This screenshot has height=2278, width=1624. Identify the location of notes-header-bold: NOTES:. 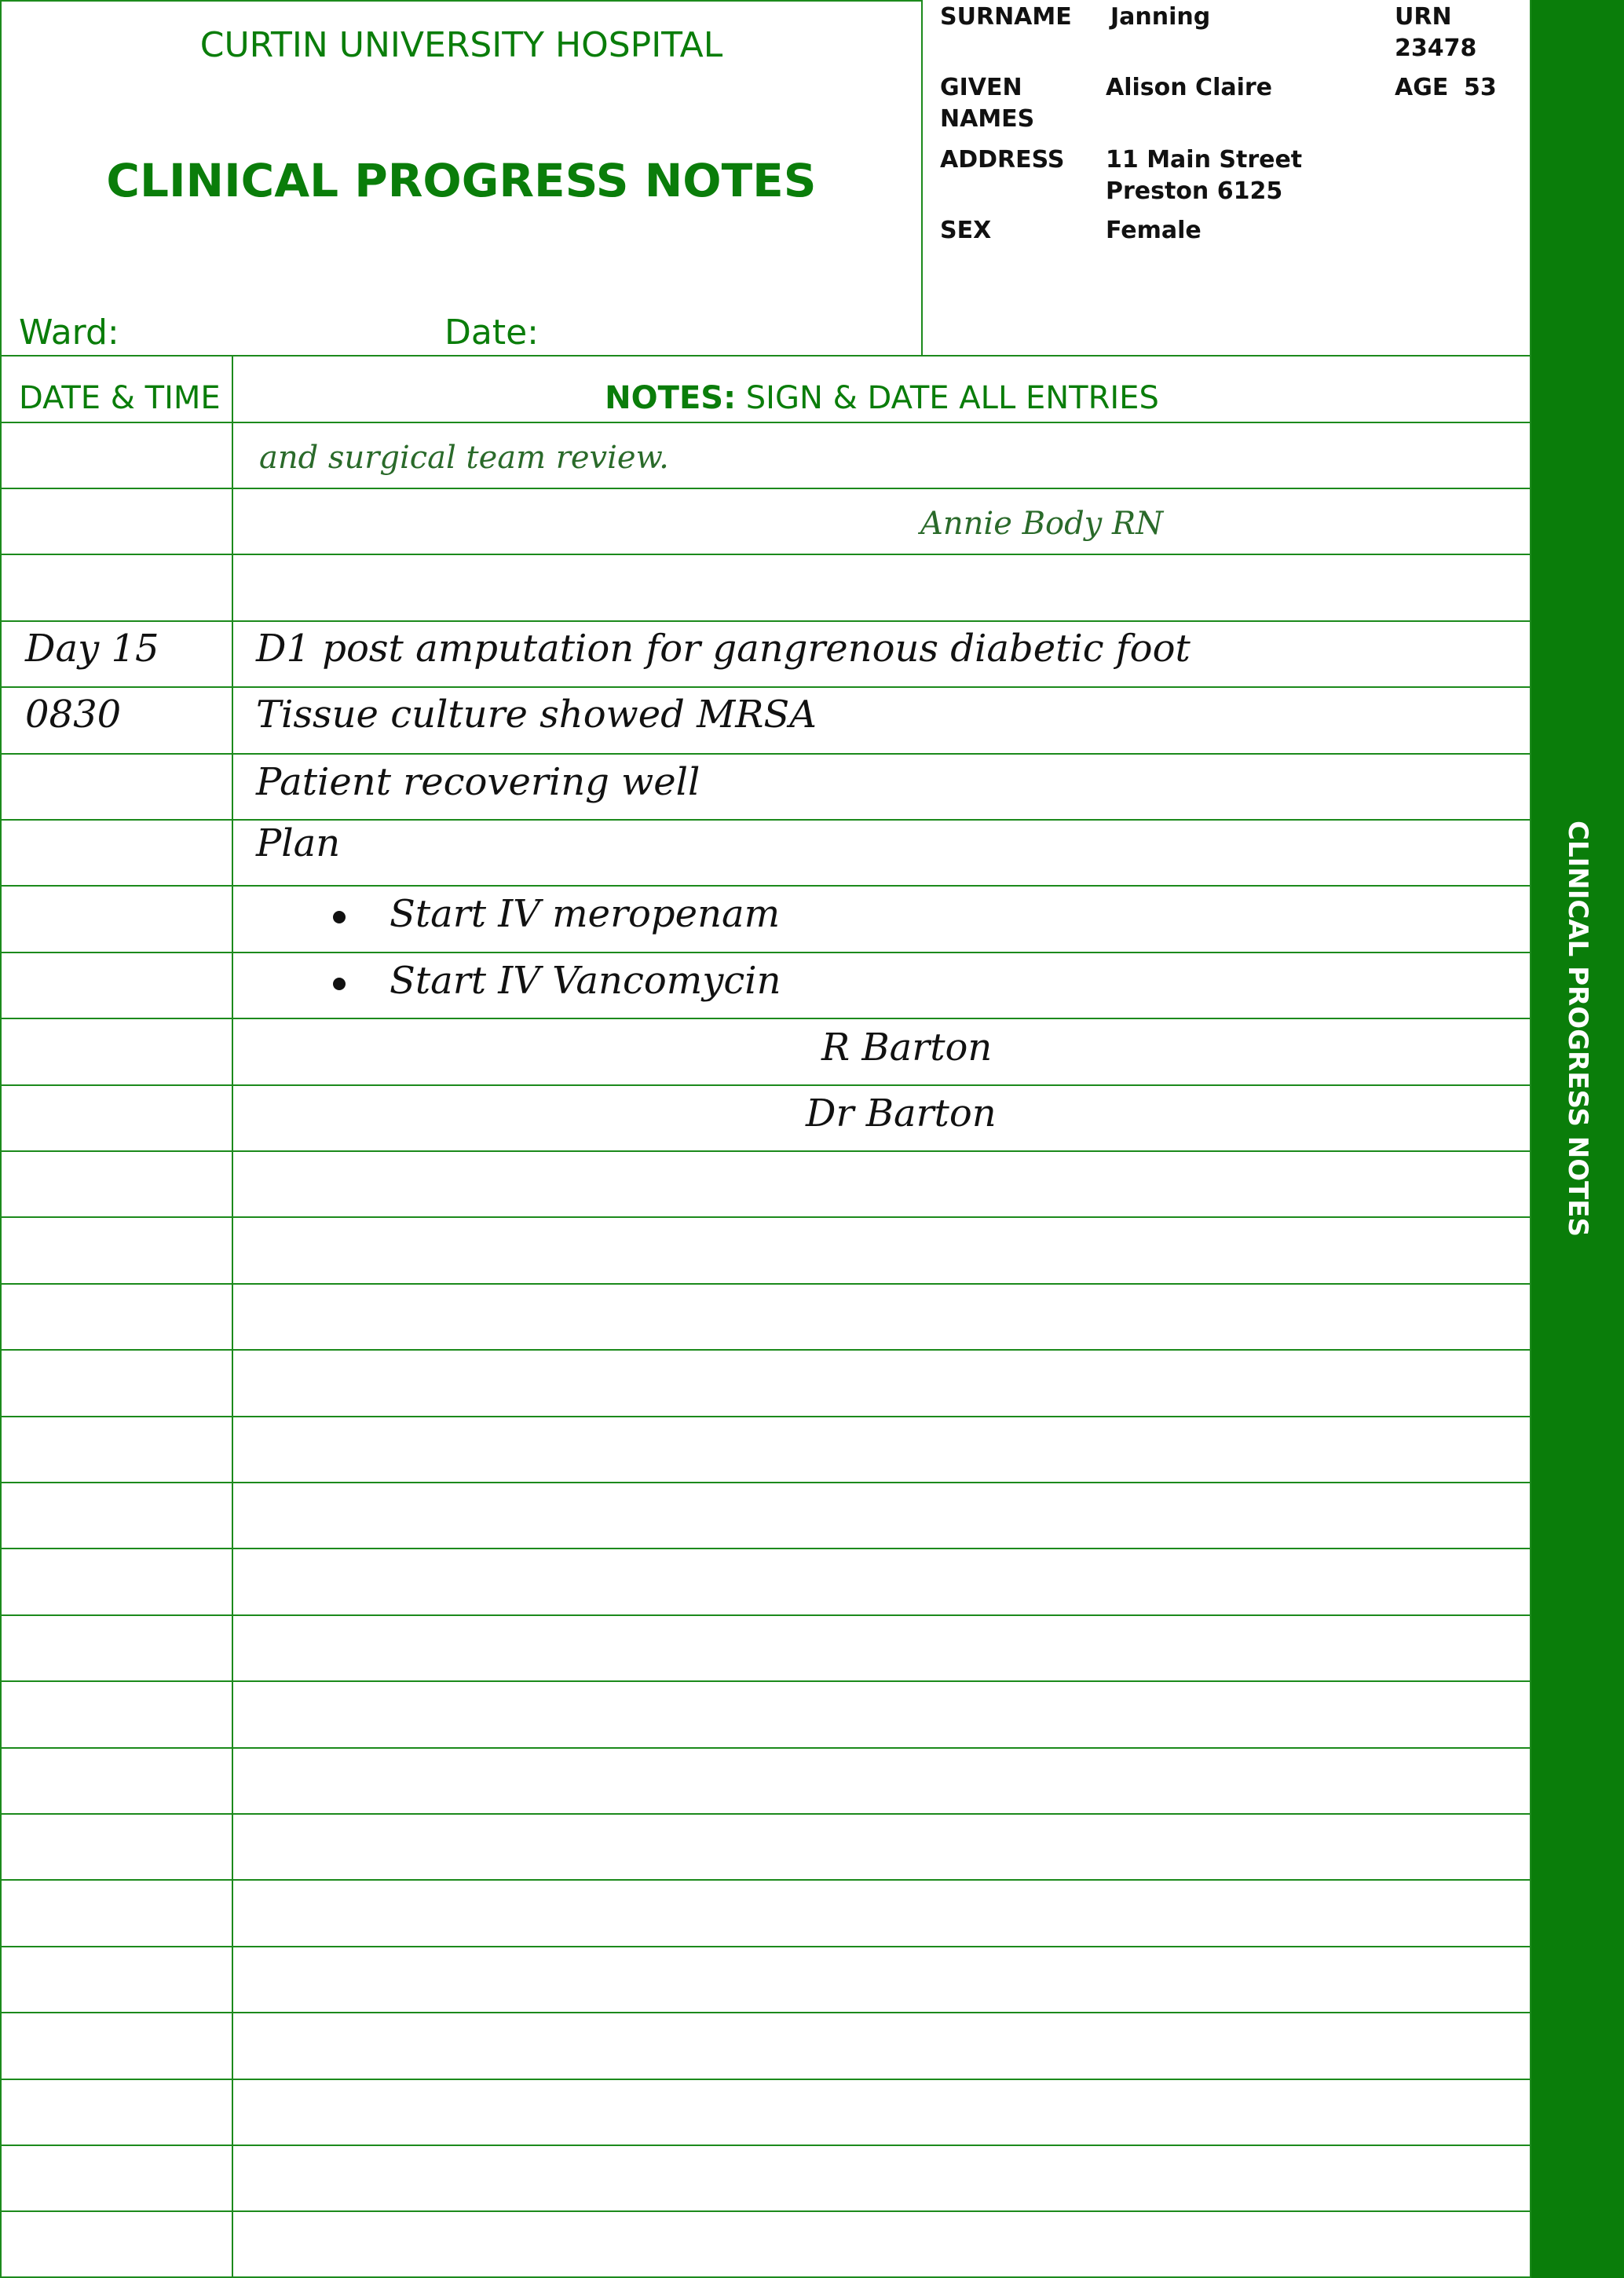
(671, 398).